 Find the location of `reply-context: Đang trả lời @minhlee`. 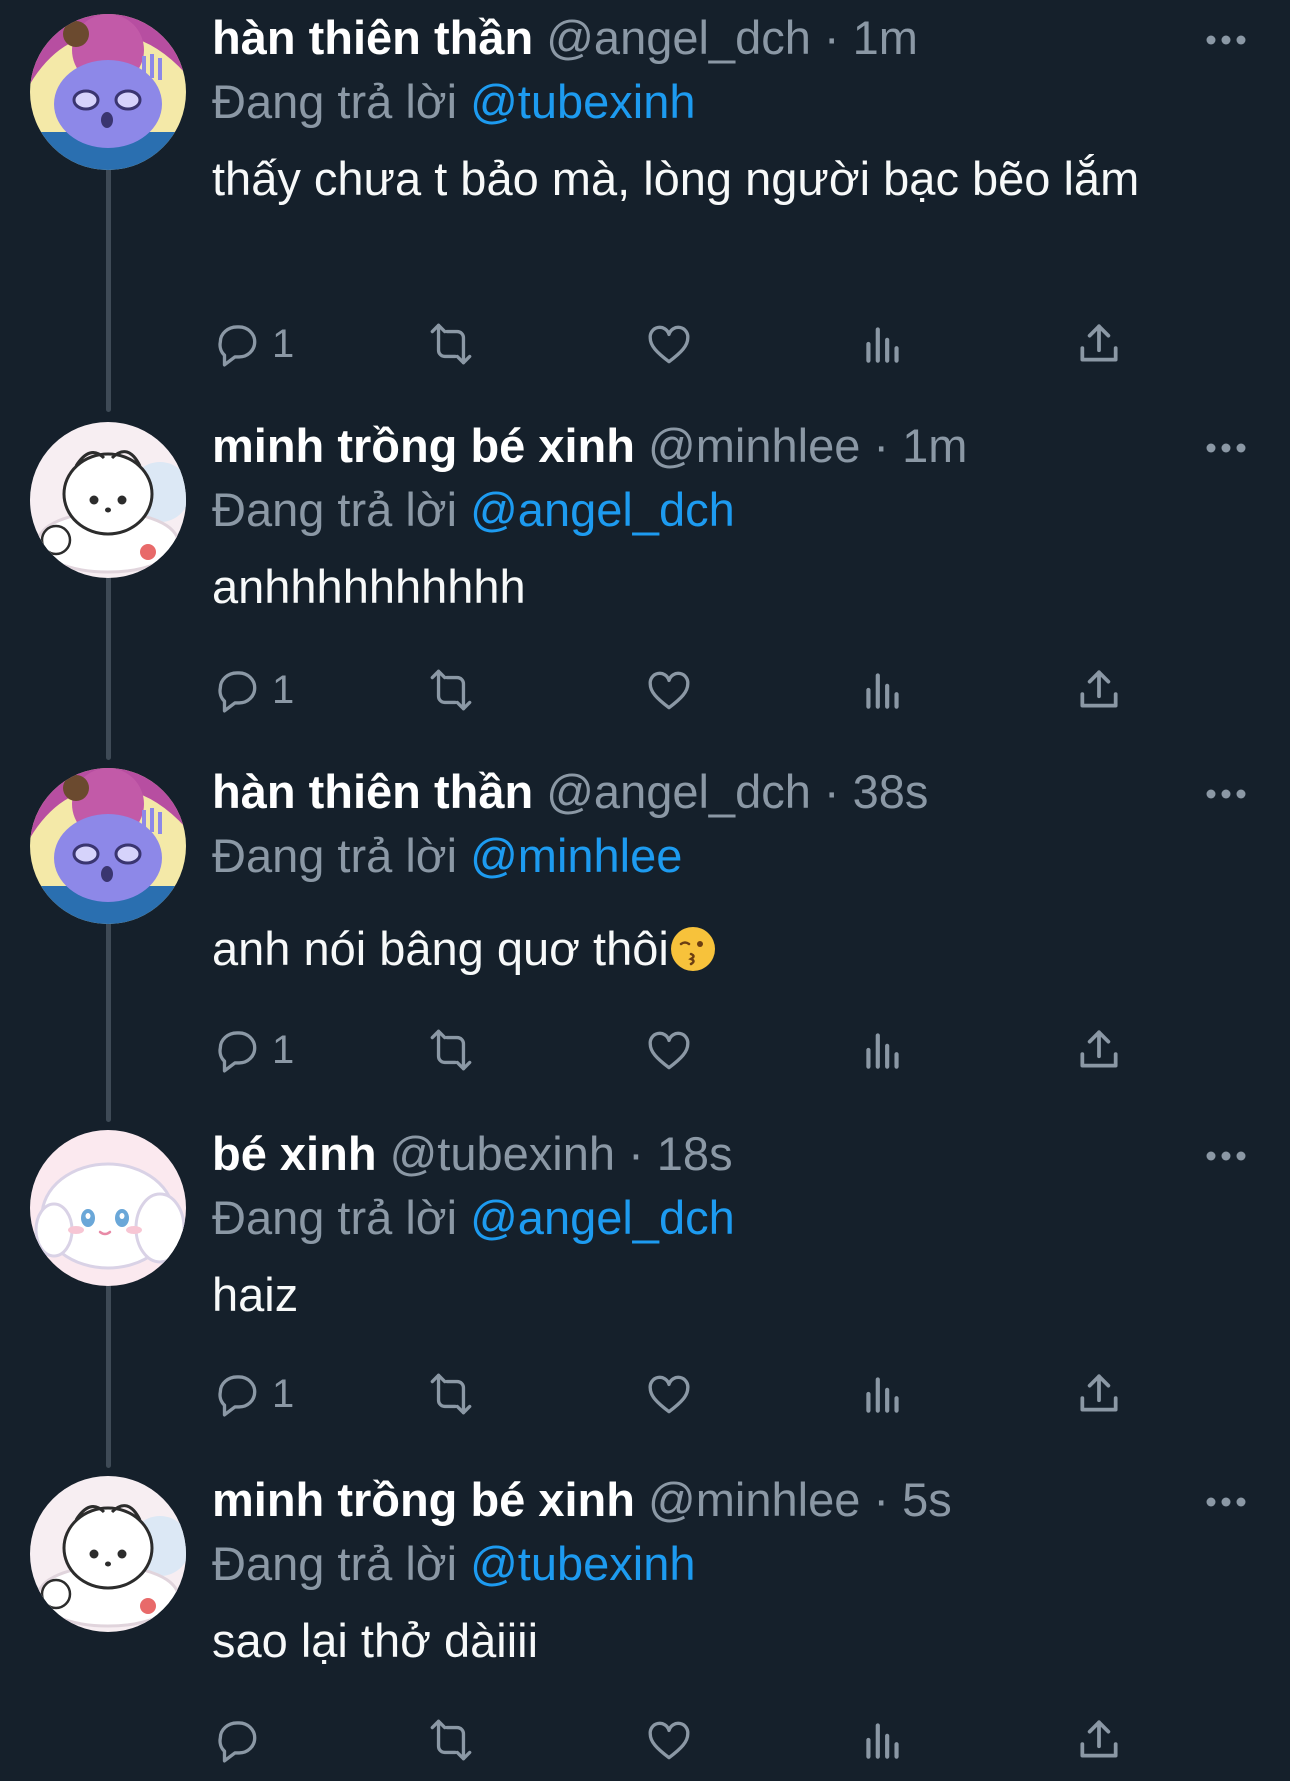

reply-context: Đang trả lời @minhlee is located at coordinates (702, 856).